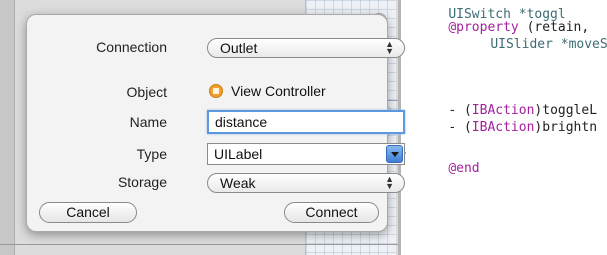 This screenshot has width=607, height=255. What do you see at coordinates (88, 212) in the screenshot?
I see `cancel-button: Cancel` at bounding box center [88, 212].